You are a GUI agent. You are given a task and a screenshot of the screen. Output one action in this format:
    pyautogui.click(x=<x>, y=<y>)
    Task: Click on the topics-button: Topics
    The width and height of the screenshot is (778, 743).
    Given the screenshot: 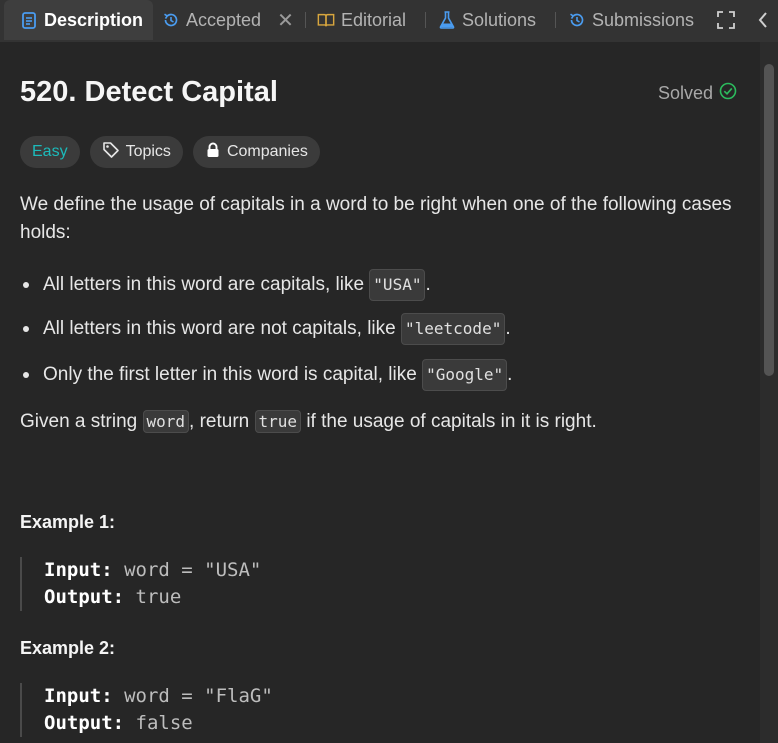 What is the action you would take?
    pyautogui.click(x=136, y=152)
    